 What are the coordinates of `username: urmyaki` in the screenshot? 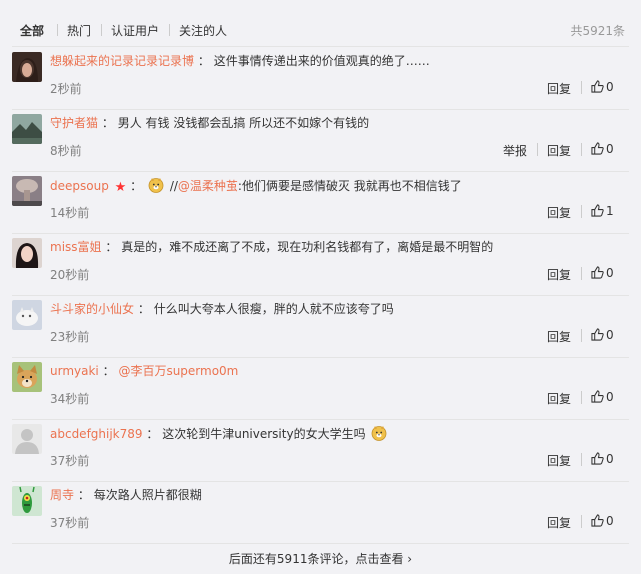 It's located at (74, 371).